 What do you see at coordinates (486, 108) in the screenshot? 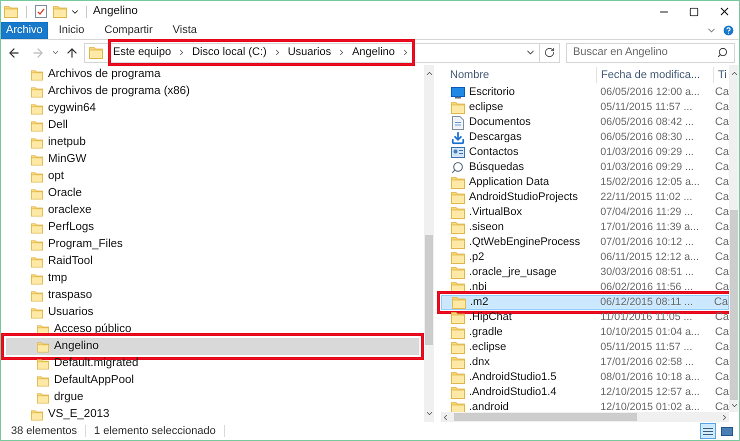
I see `file-name: eclipse` at bounding box center [486, 108].